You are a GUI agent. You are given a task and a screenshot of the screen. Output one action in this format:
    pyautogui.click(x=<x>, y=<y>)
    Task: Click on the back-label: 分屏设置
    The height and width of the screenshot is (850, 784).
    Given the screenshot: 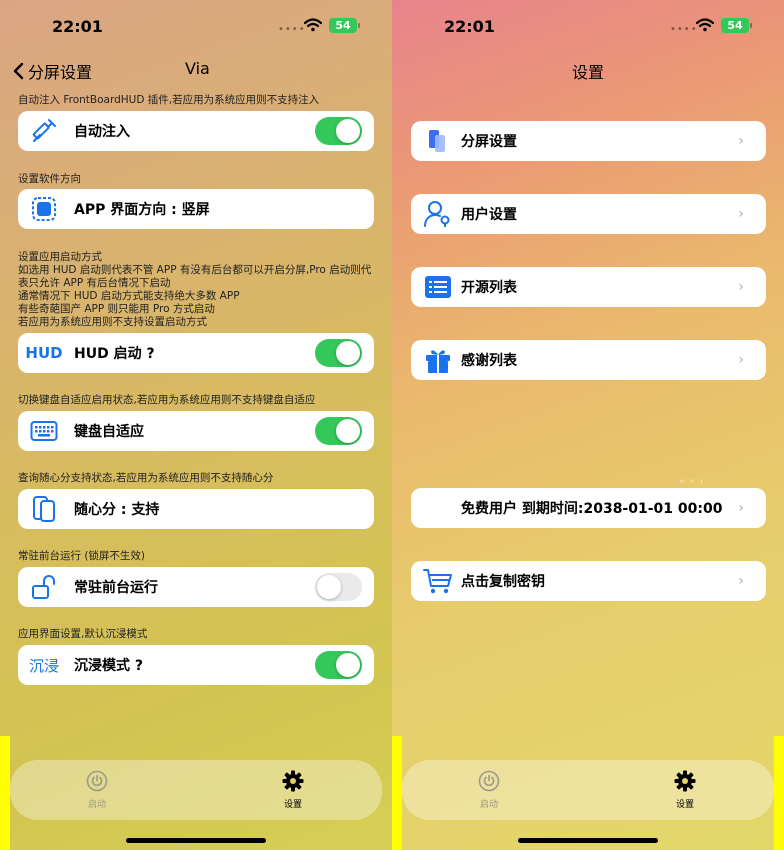 What is the action you would take?
    pyautogui.click(x=60, y=72)
    